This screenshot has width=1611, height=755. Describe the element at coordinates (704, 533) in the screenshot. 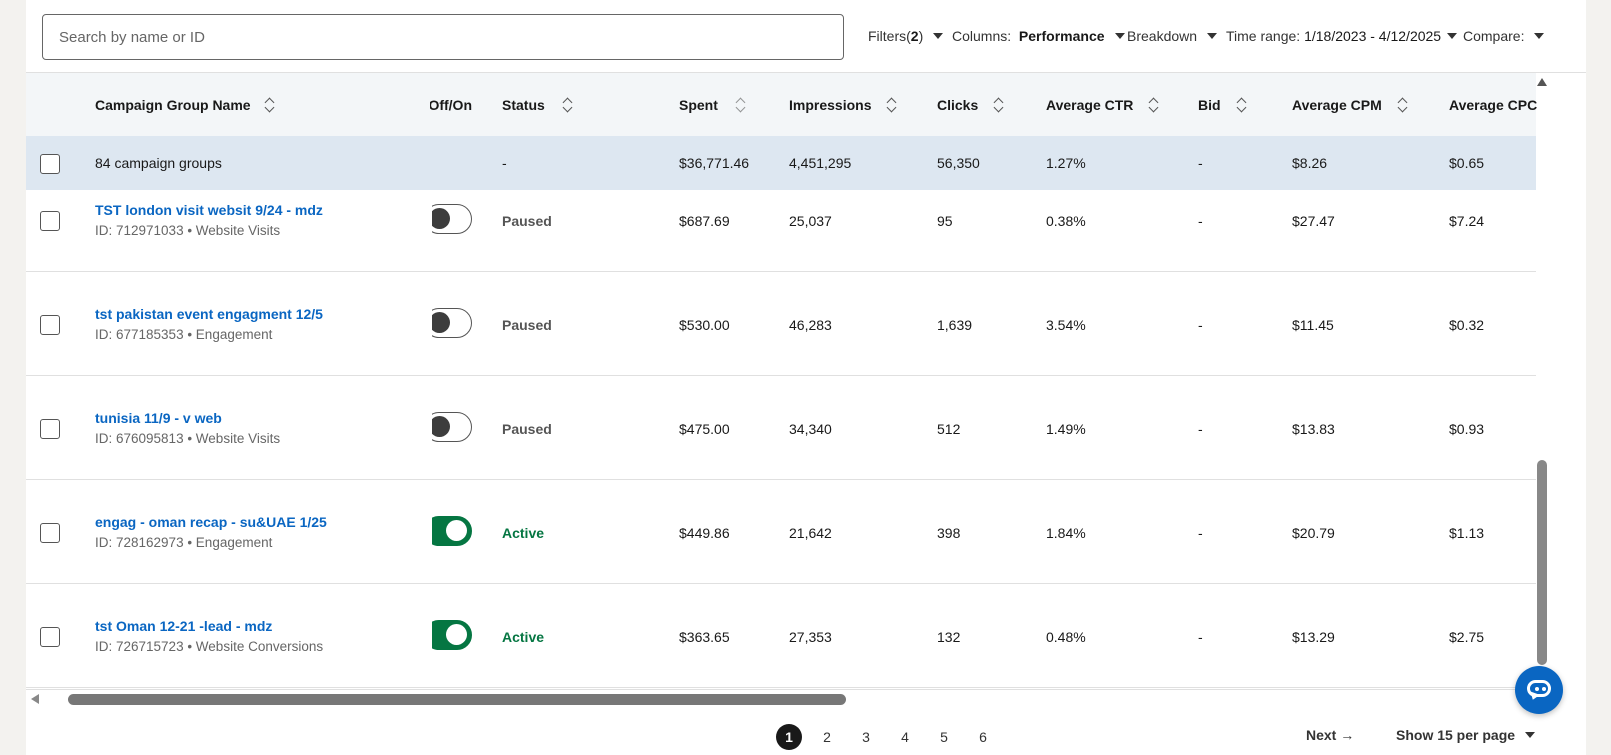

I see `cell-spent: $449.86` at that location.